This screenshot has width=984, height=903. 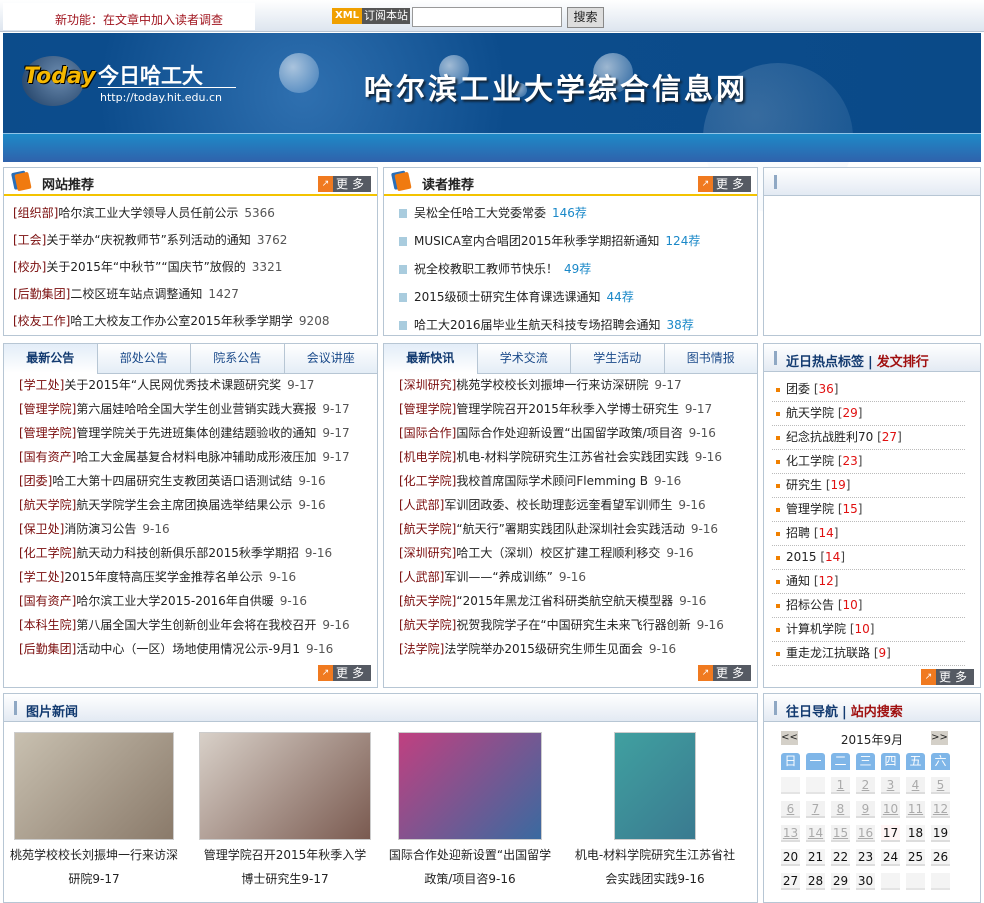 What do you see at coordinates (47, 625) in the screenshot?
I see `category-tag: [本科生院]` at bounding box center [47, 625].